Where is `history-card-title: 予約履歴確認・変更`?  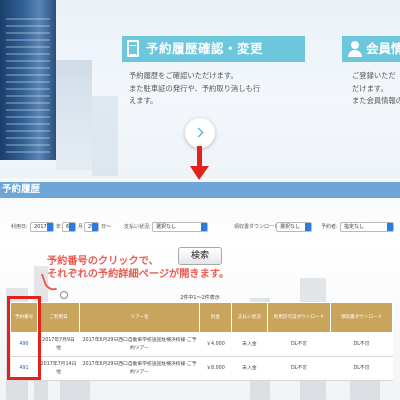
history-card-title: 予約履歴確認・変更 is located at coordinates (204, 49).